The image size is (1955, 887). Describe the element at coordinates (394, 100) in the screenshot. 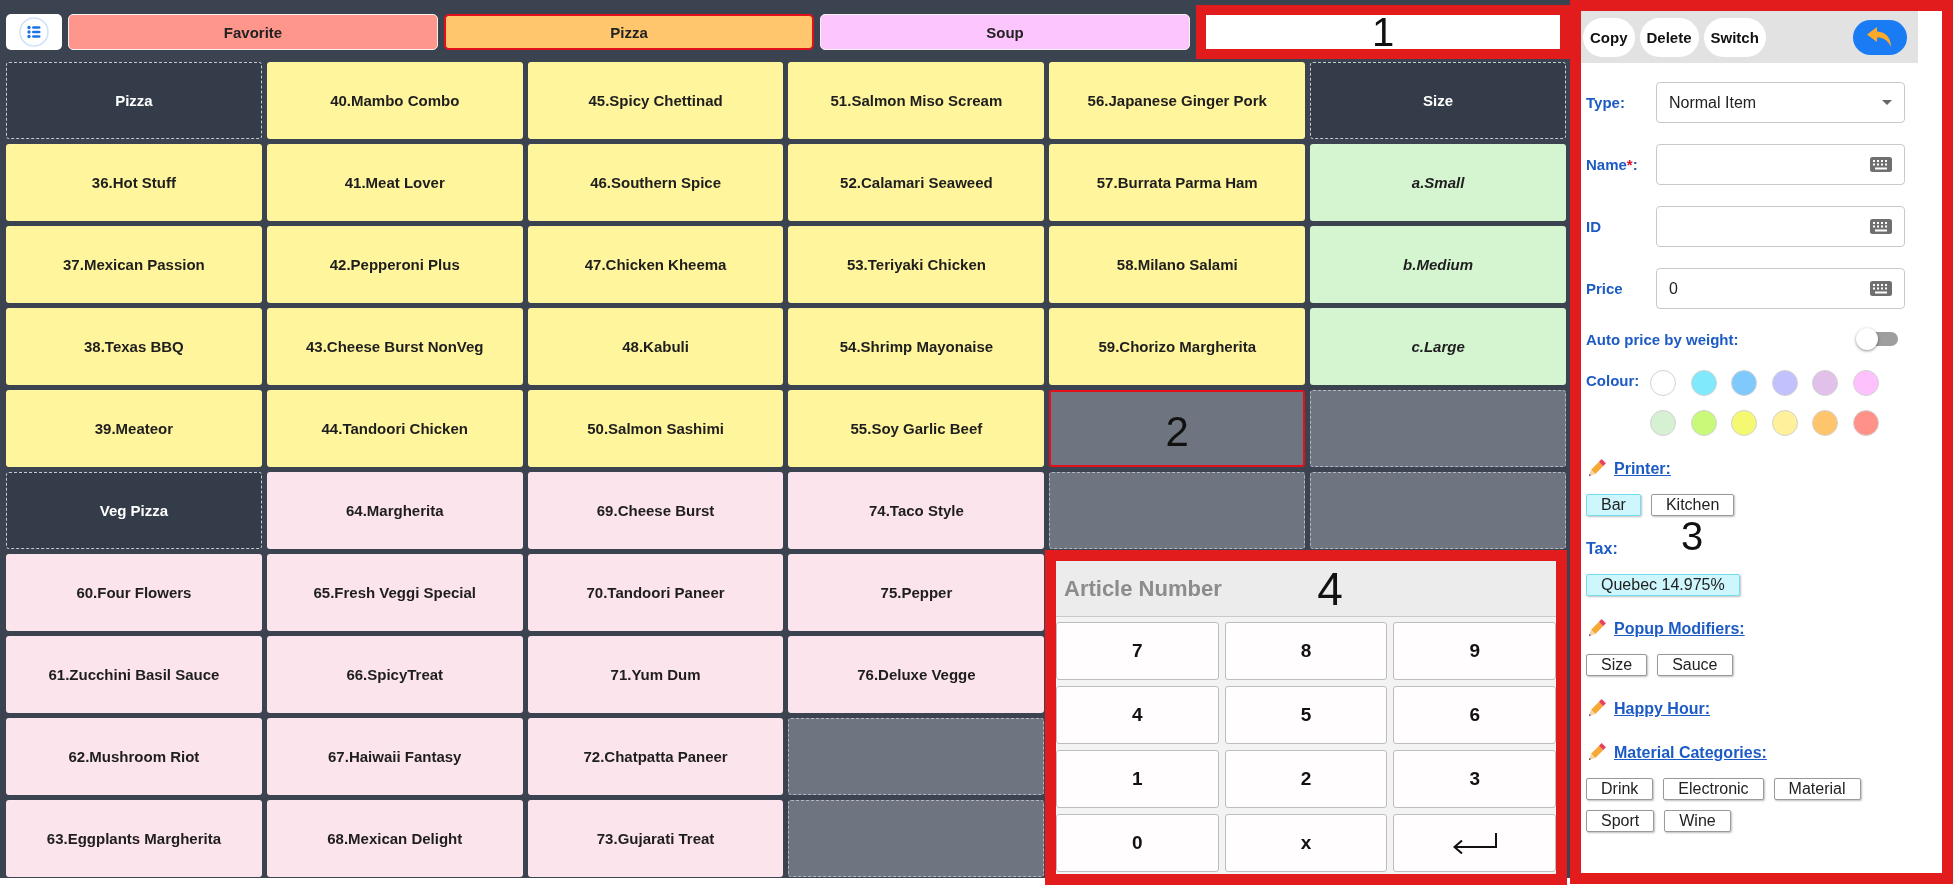

I see `menu-item-button: 40.Mambo Combo` at that location.